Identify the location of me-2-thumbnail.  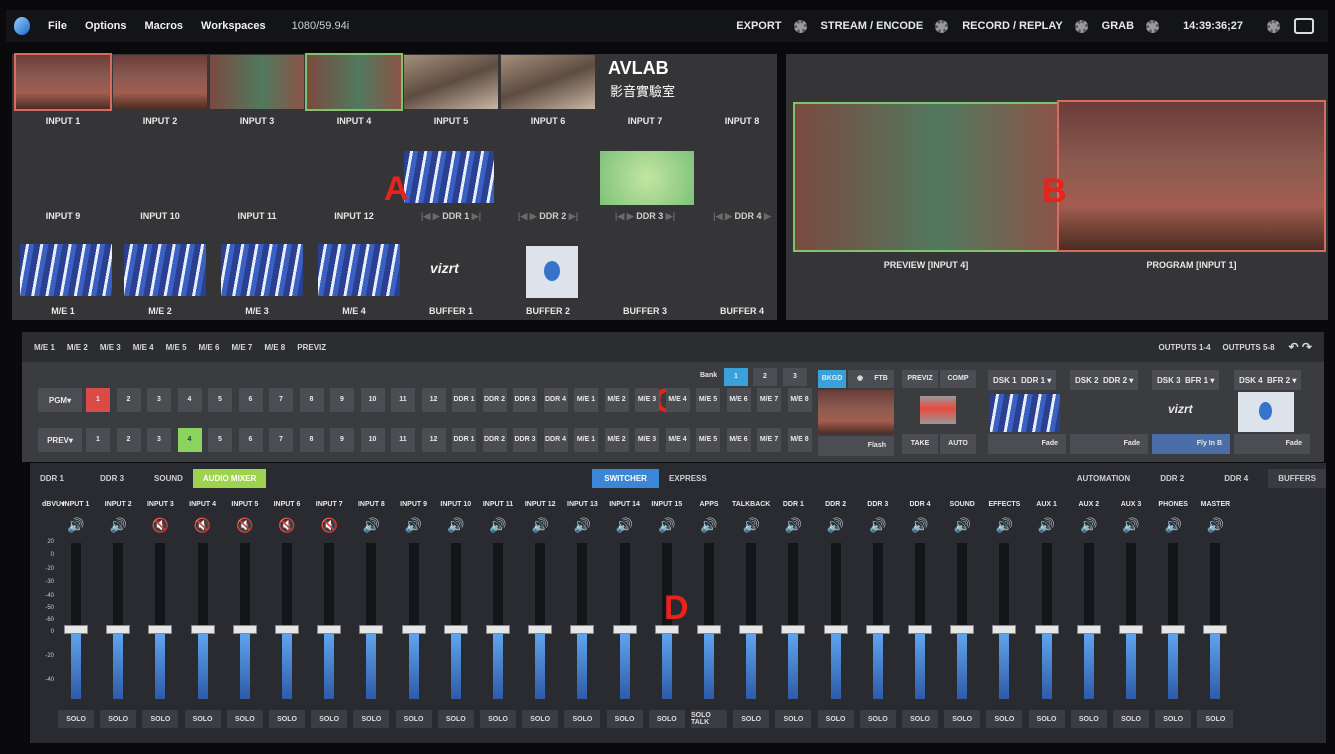
(165, 270).